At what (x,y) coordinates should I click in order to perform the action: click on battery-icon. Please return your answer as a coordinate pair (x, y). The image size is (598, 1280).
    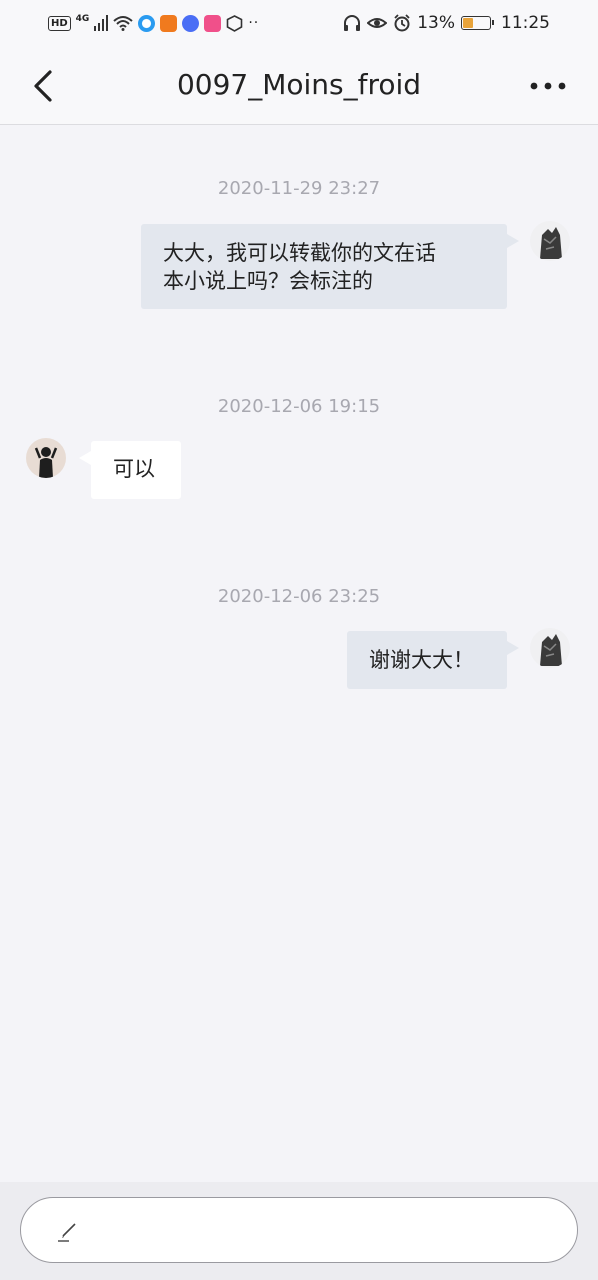
    Looking at the image, I should click on (477, 23).